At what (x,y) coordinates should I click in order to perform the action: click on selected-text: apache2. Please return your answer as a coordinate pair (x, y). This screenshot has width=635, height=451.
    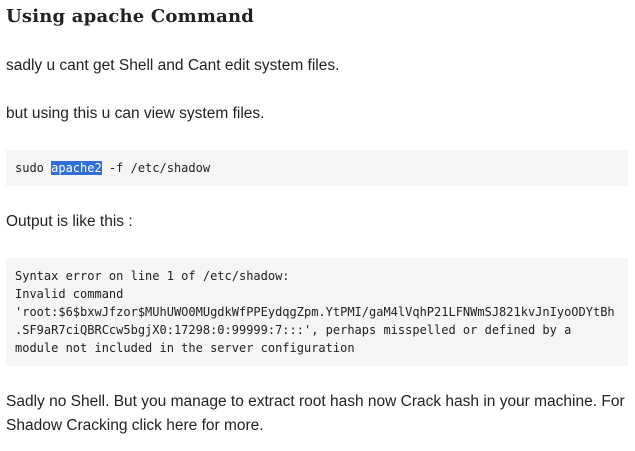
    Looking at the image, I should click on (76, 168).